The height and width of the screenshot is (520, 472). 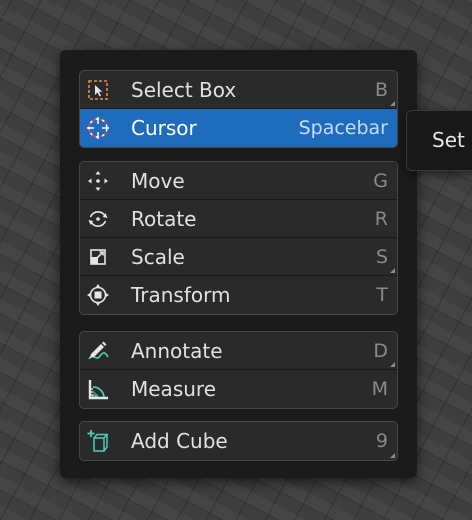 I want to click on menu-item-cursor: Cursor Spacebar, so click(x=238, y=128).